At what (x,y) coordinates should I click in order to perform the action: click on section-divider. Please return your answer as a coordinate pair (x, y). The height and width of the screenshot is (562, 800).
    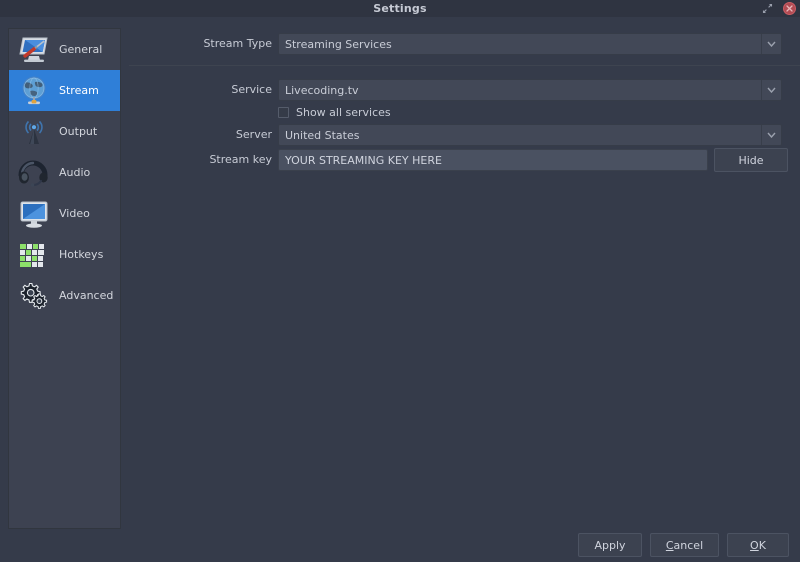
    Looking at the image, I should click on (464, 65).